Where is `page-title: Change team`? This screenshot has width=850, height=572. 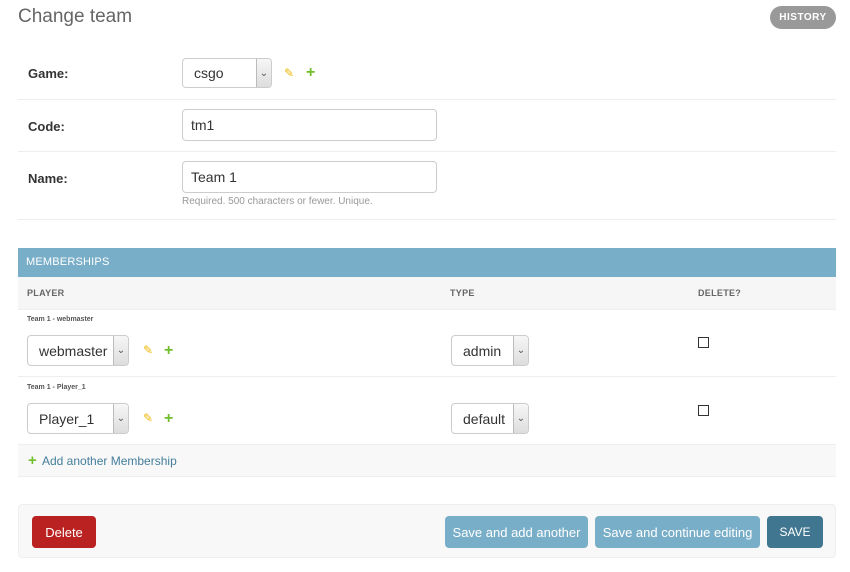
page-title: Change team is located at coordinates (75, 16).